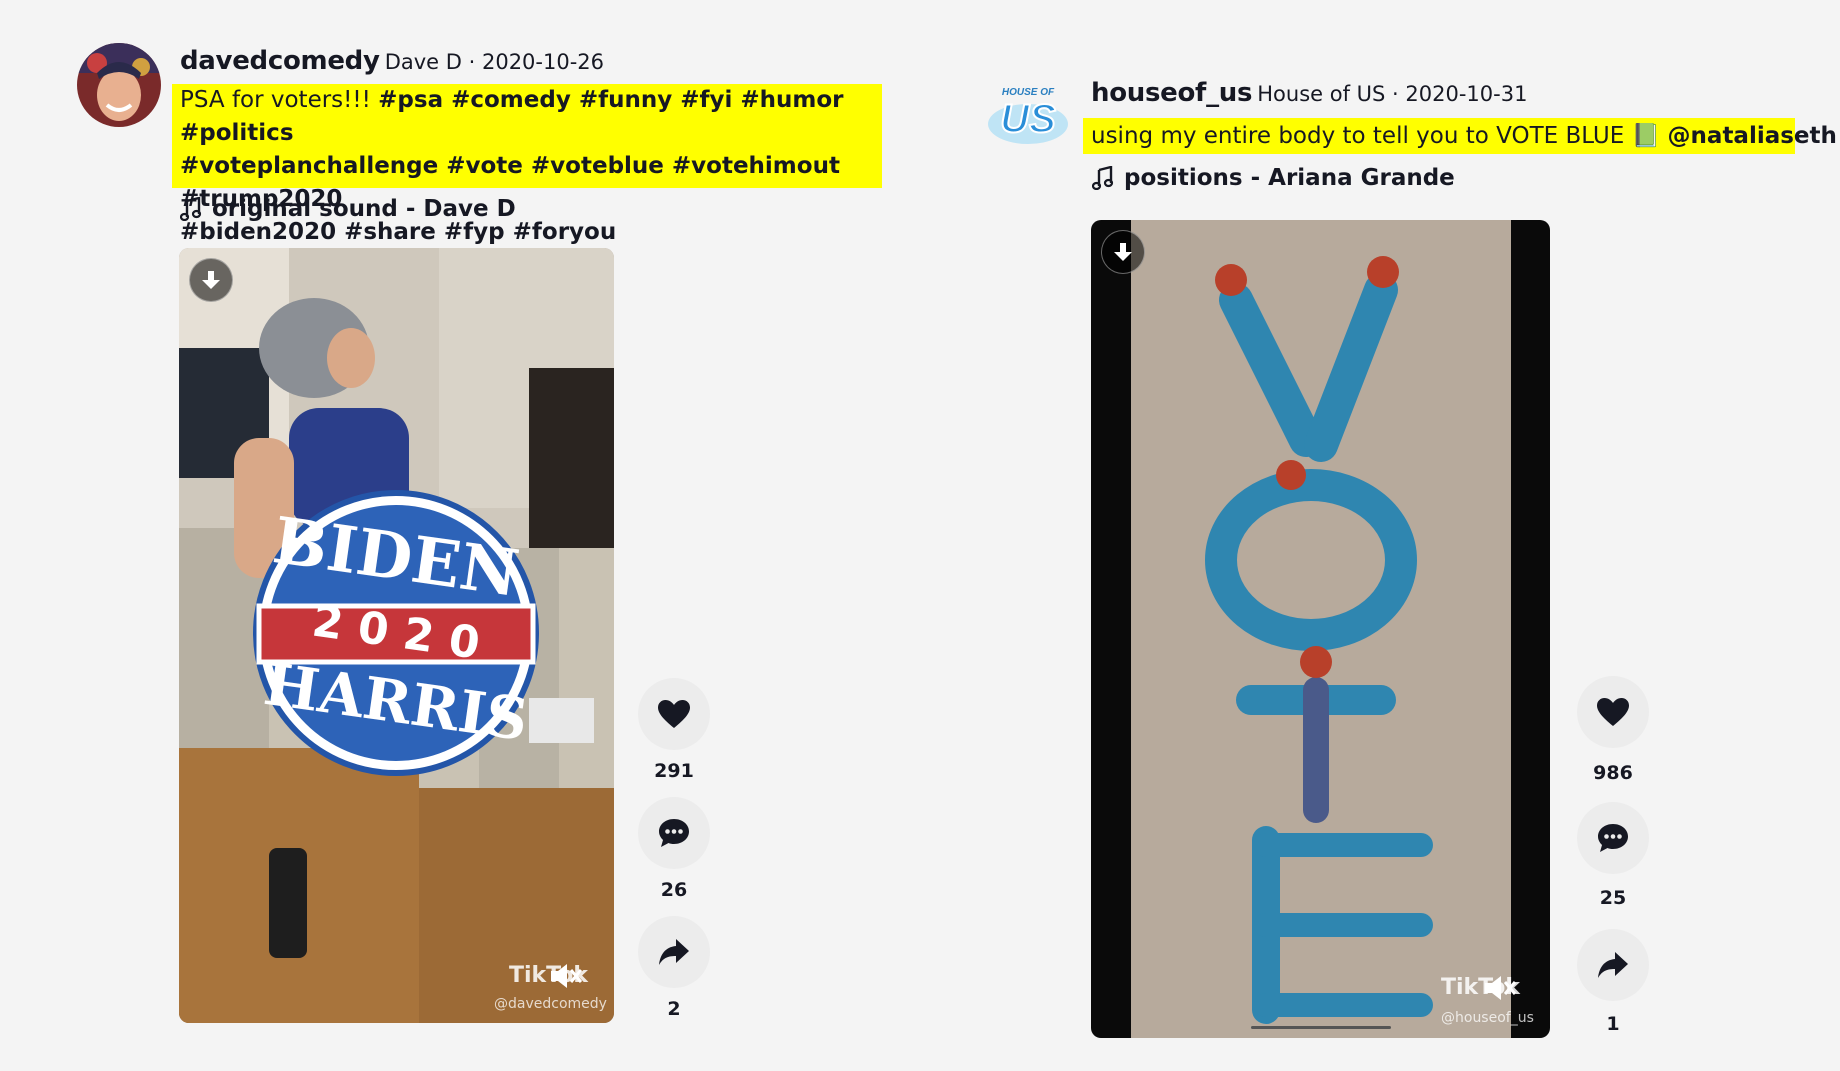  I want to click on caption-mention: @nataliaseth, so click(1752, 136).